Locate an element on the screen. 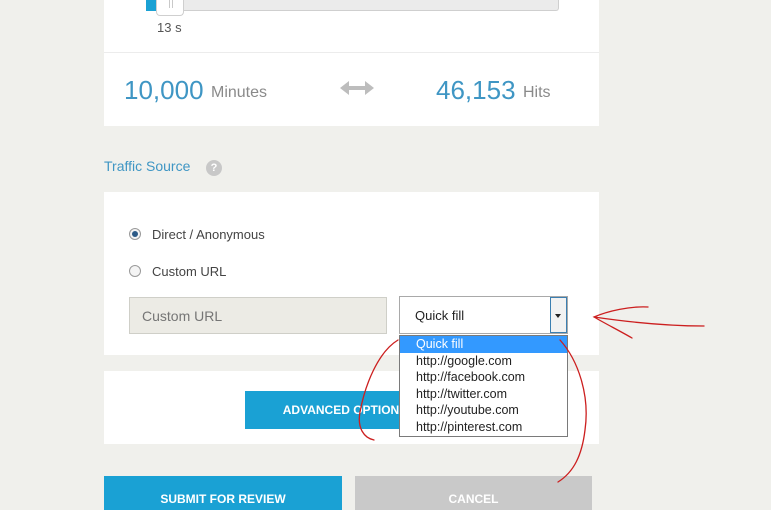 Image resolution: width=771 pixels, height=510 pixels. hits-value: 46,153 is located at coordinates (476, 90).